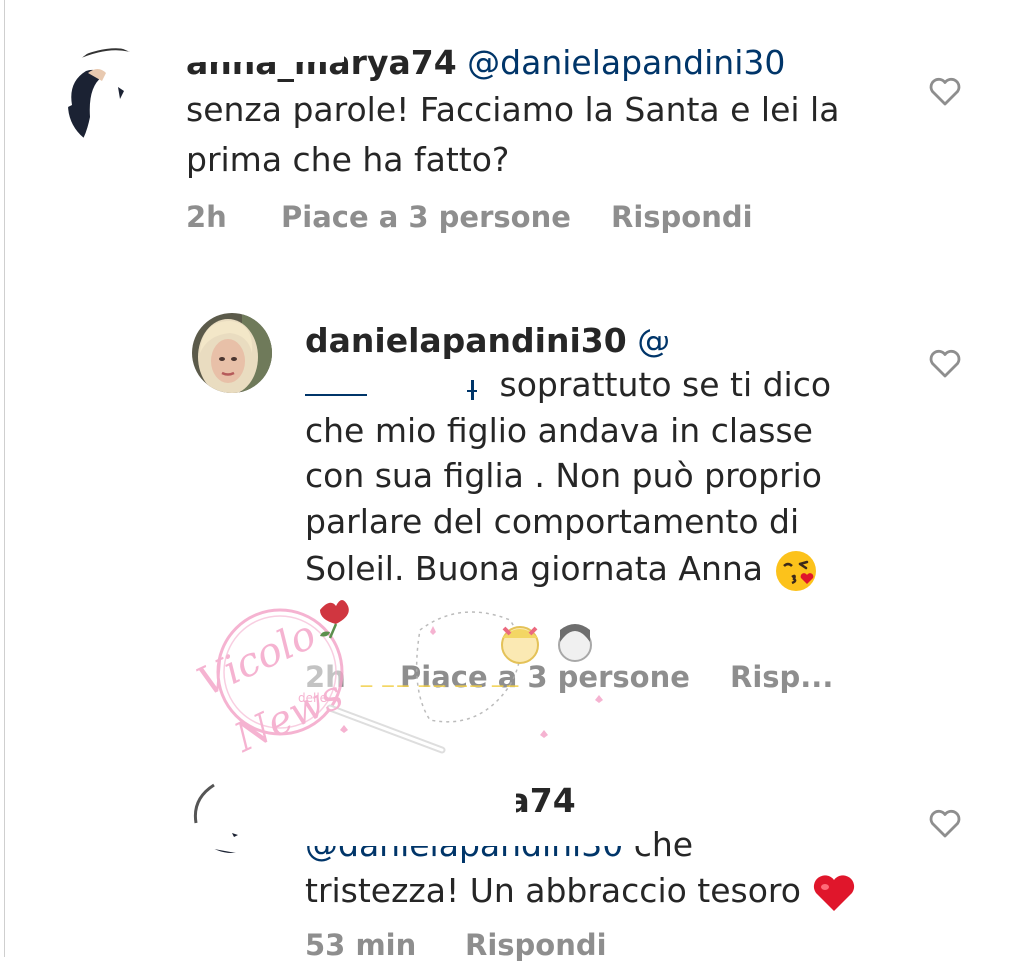 This screenshot has height=964, width=1024. I want to click on reply-button: Rispondi, so click(682, 217).